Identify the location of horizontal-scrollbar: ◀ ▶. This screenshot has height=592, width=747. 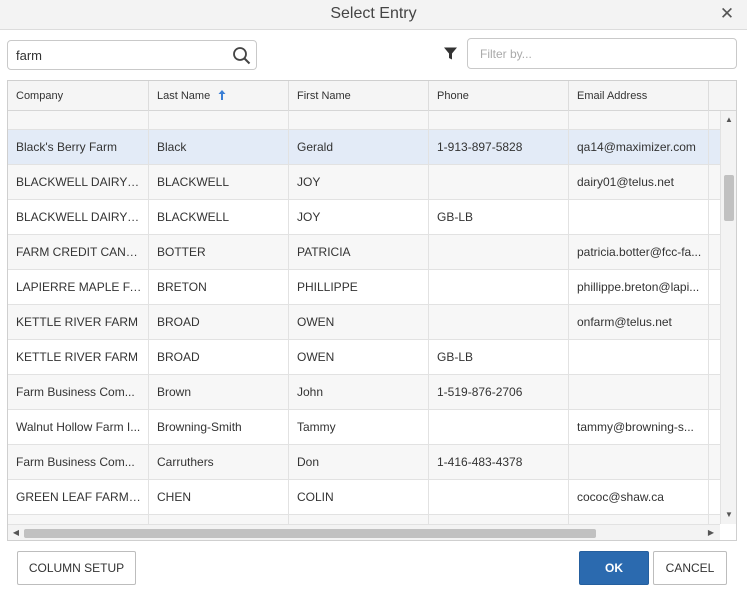
(364, 532).